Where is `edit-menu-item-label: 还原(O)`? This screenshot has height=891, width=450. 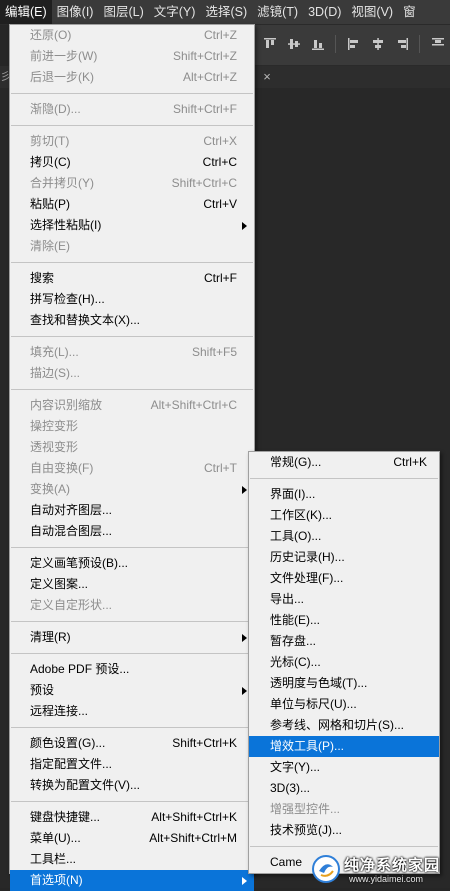 edit-menu-item-label: 还原(O) is located at coordinates (51, 35).